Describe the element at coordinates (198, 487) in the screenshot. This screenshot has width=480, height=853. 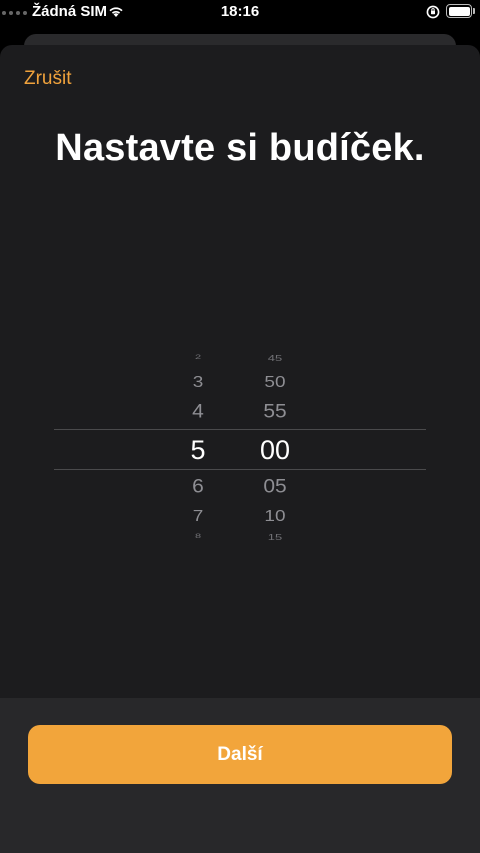
I see `hour-option: 6` at that location.